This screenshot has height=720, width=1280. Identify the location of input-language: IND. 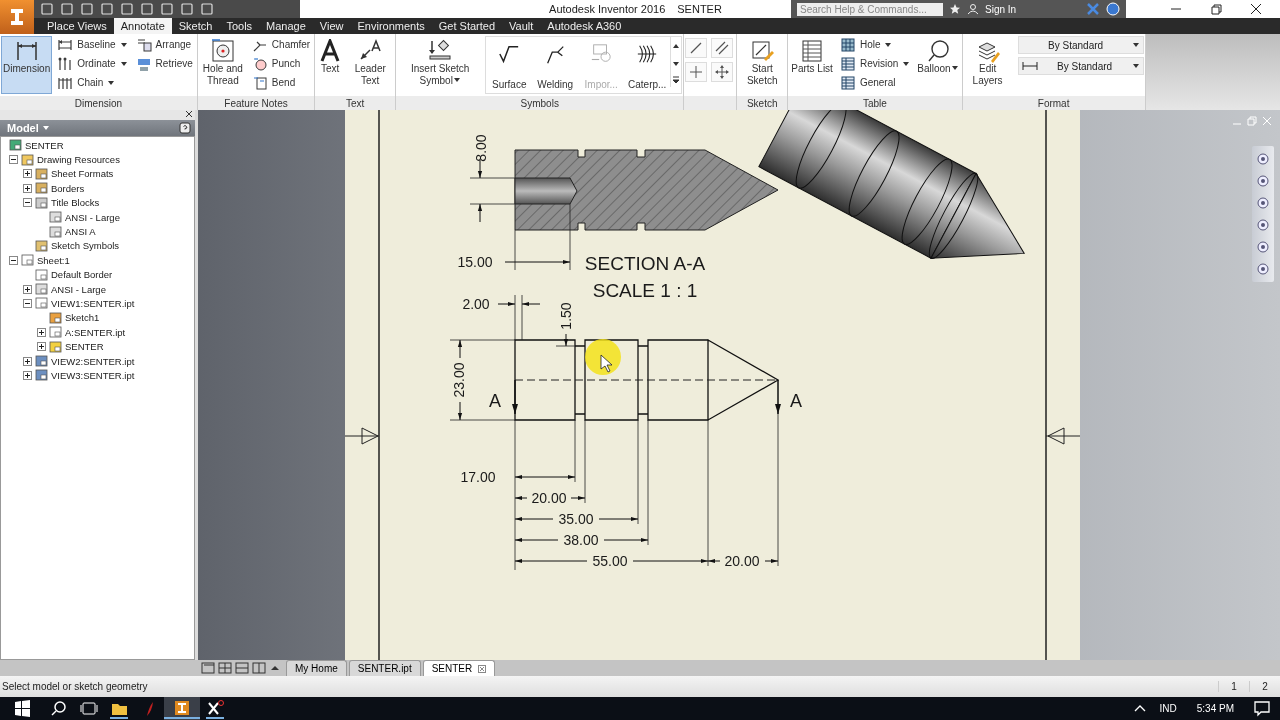
(1168, 708).